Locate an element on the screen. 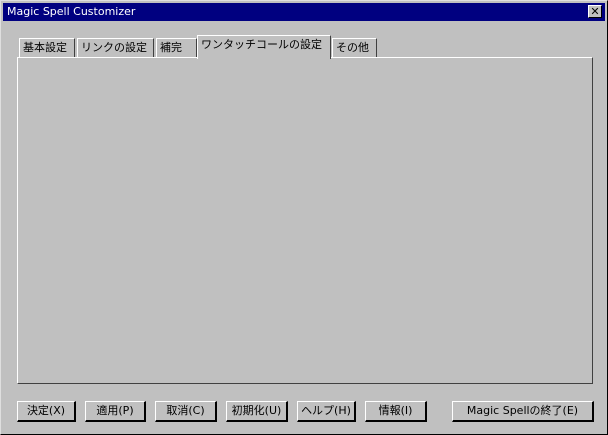 The height and width of the screenshot is (435, 608). reset-button: 初期化(U) is located at coordinates (257, 411).